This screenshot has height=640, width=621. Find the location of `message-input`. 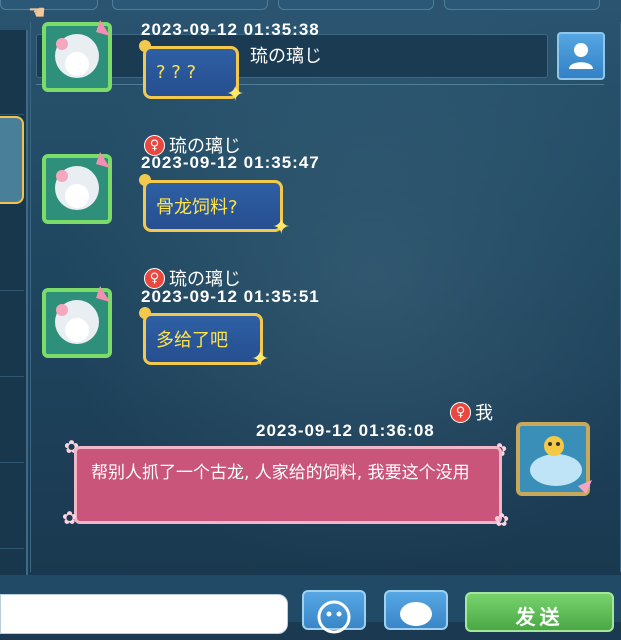

message-input is located at coordinates (144, 614).